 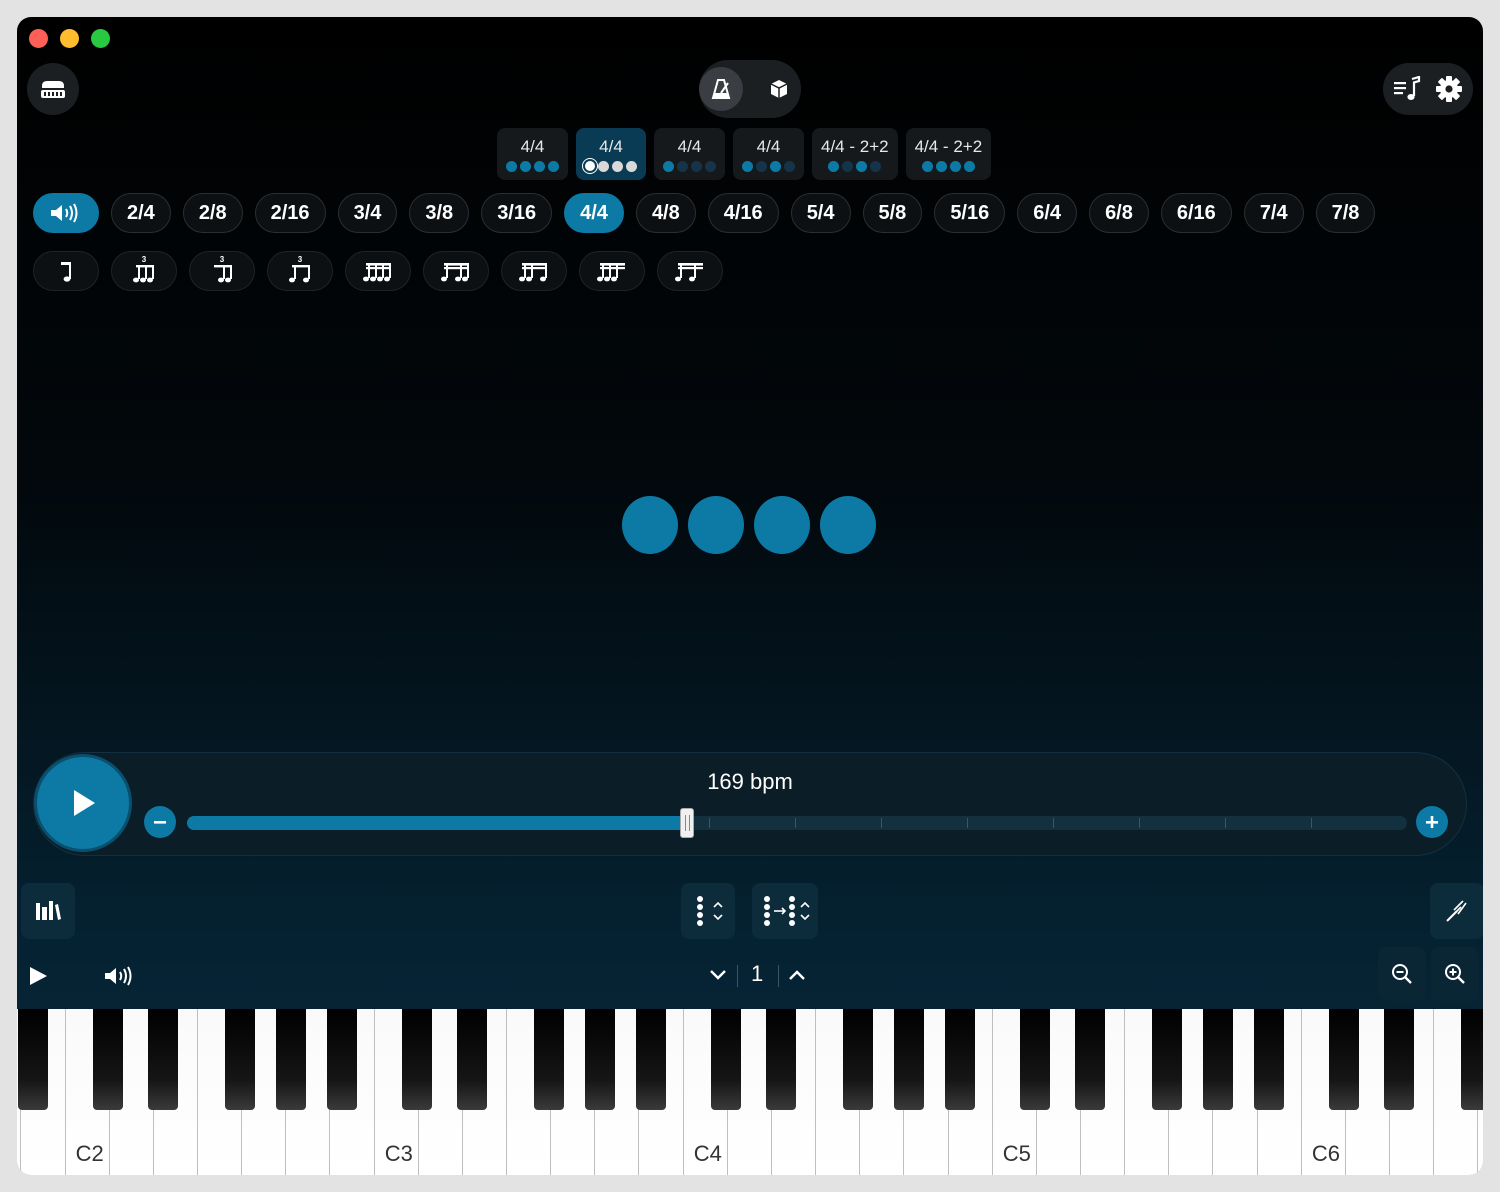 I want to click on meter-5-16: 5/16, so click(x=970, y=213).